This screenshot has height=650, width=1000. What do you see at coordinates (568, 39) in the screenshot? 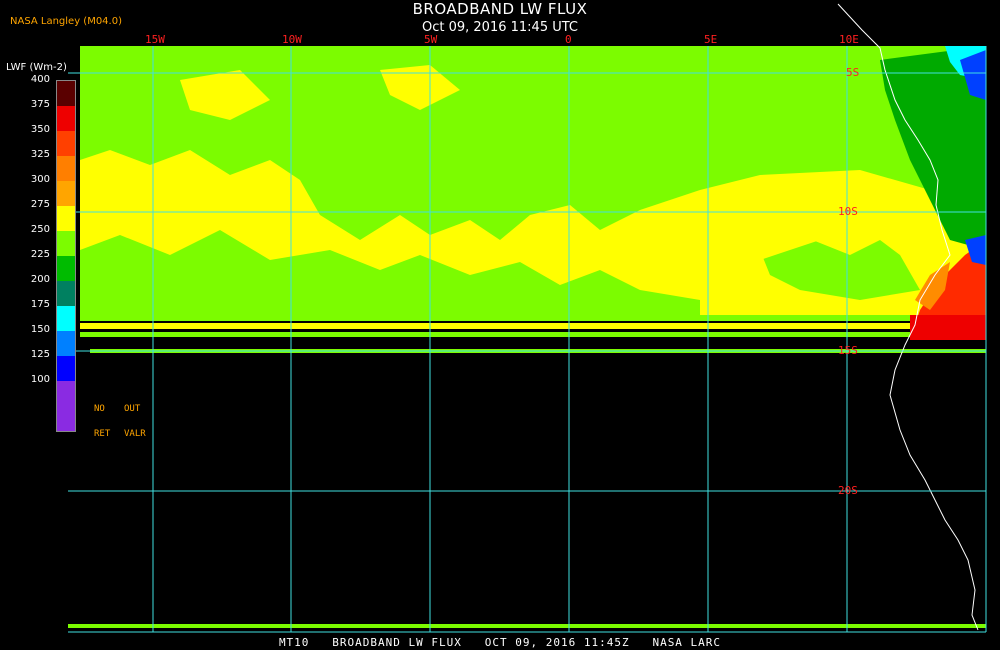
I see `lon-label: 0` at bounding box center [568, 39].